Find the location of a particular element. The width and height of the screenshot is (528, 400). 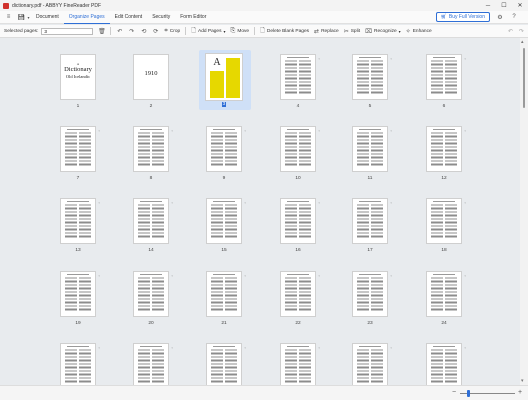

split-icon: ✂ is located at coordinates (346, 31).